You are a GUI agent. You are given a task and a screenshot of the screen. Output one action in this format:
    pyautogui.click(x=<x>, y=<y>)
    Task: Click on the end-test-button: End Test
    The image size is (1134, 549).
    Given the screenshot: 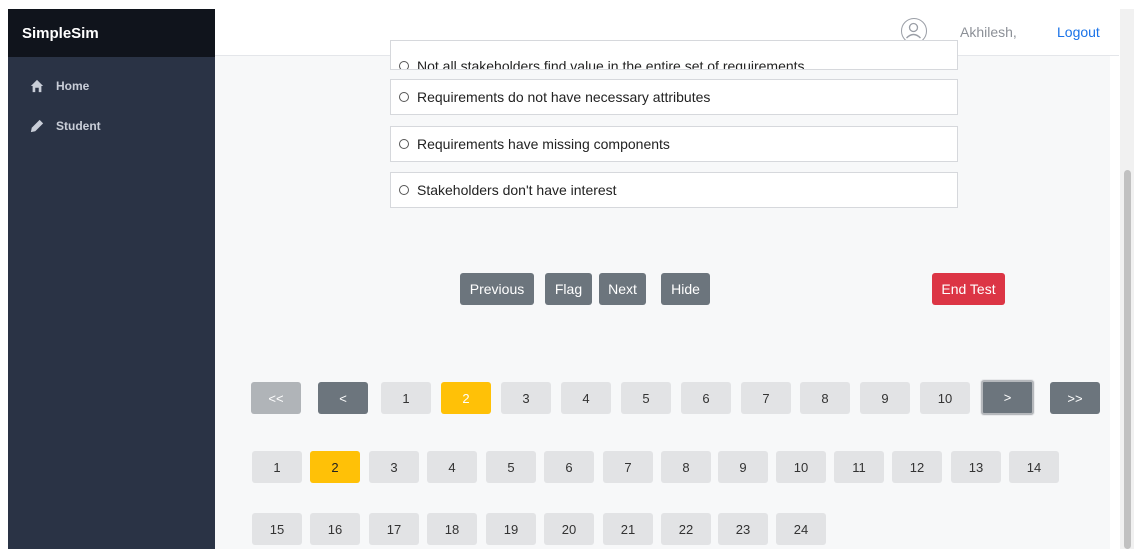 What is the action you would take?
    pyautogui.click(x=968, y=289)
    